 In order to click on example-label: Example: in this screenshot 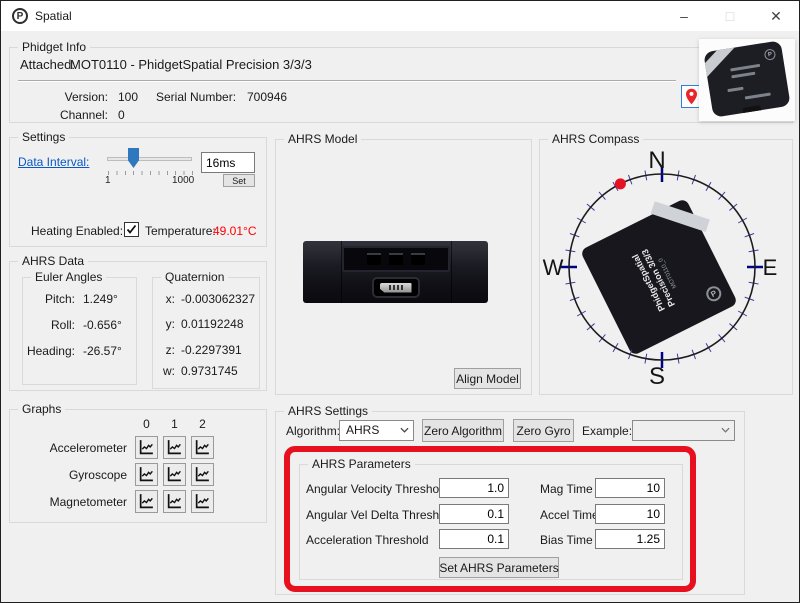, I will do `click(607, 431)`.